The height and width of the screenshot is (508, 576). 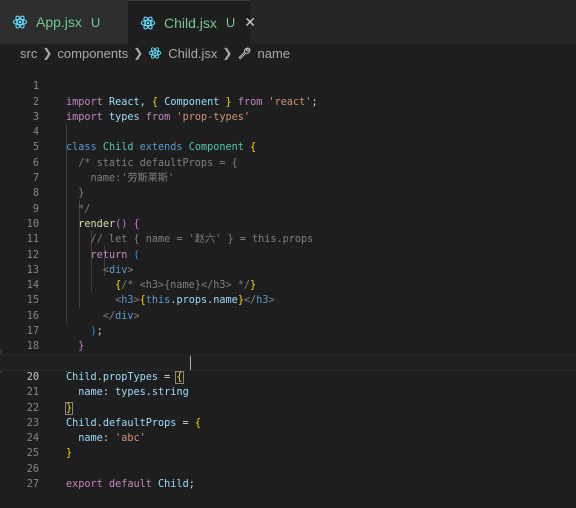 I want to click on code-text: export default Child;, so click(x=130, y=485).